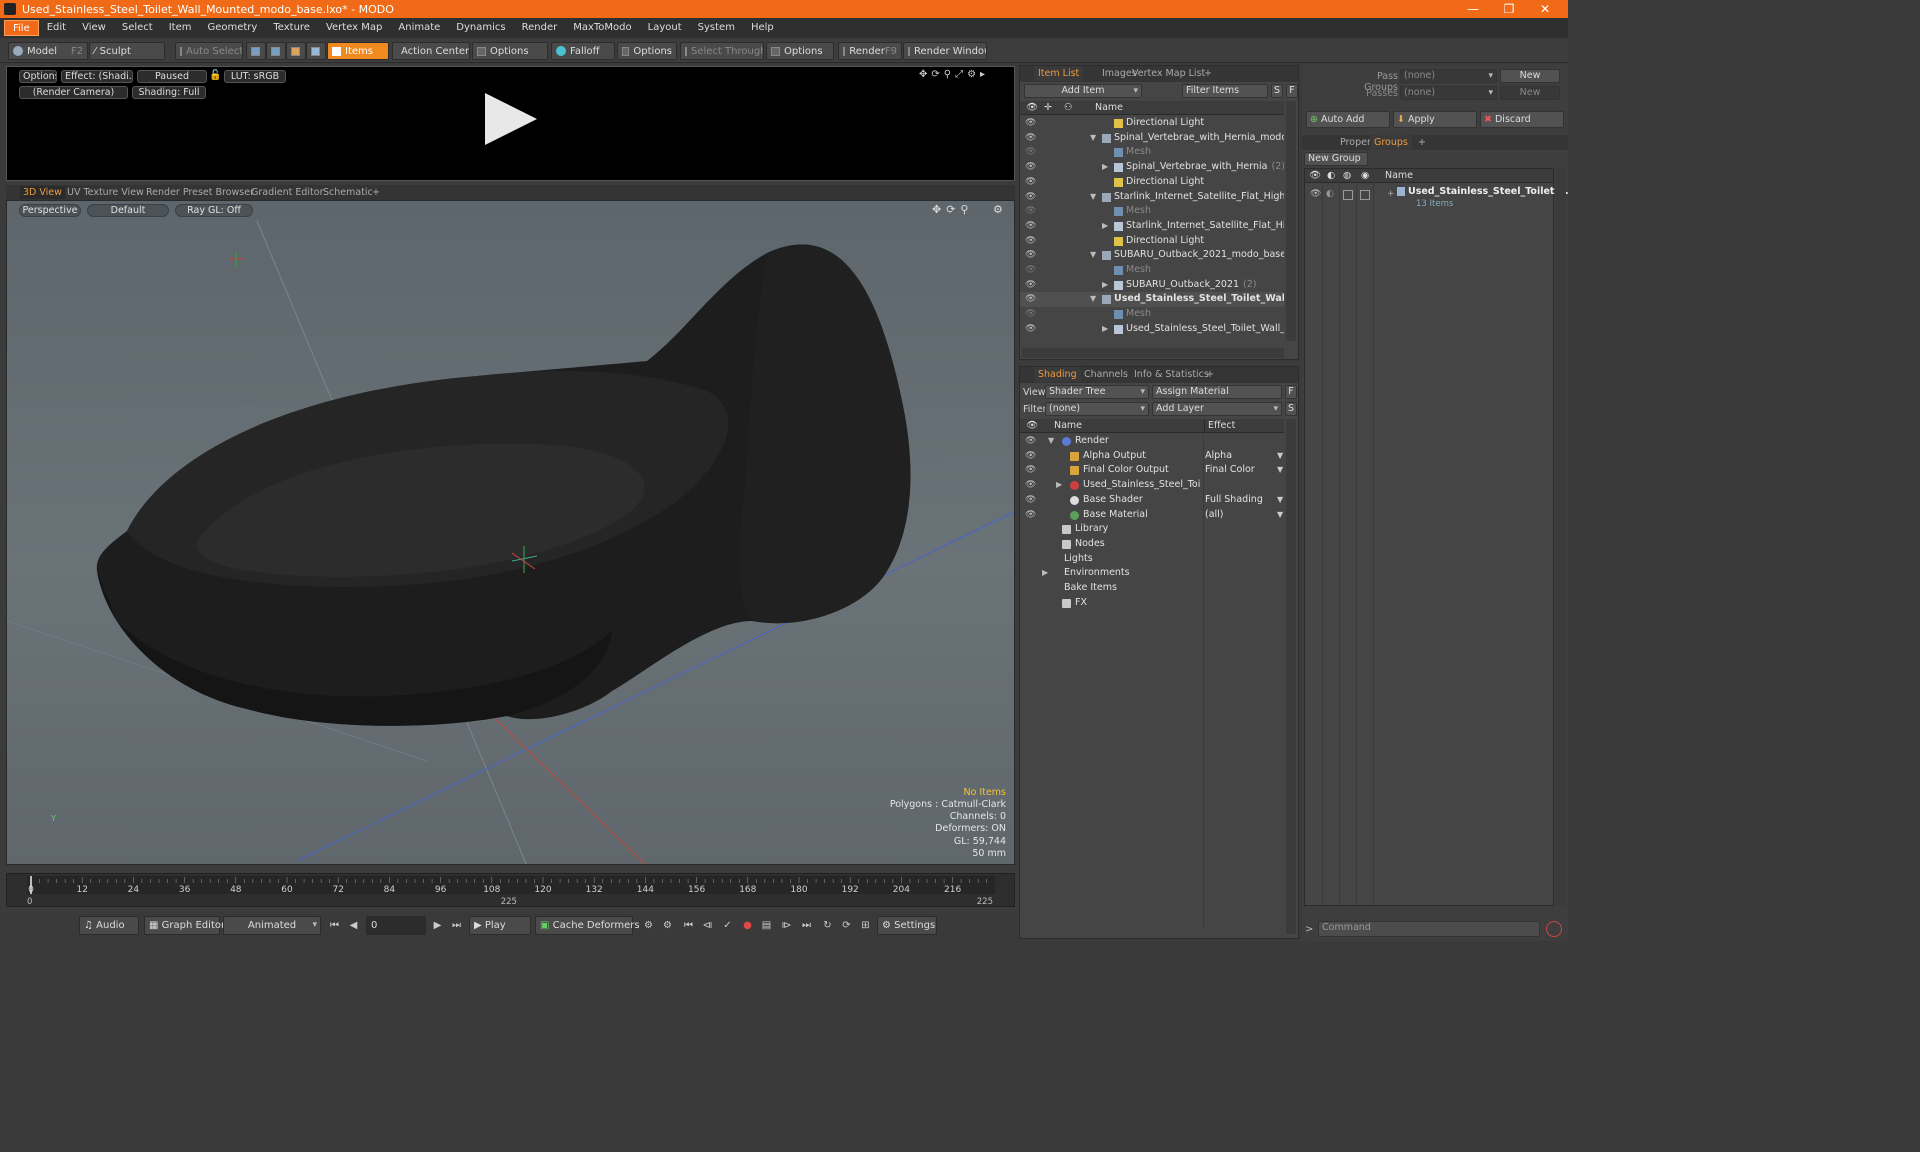  What do you see at coordinates (1348, 119) in the screenshot?
I see `auto-add-button: ⊕ Auto Add` at bounding box center [1348, 119].